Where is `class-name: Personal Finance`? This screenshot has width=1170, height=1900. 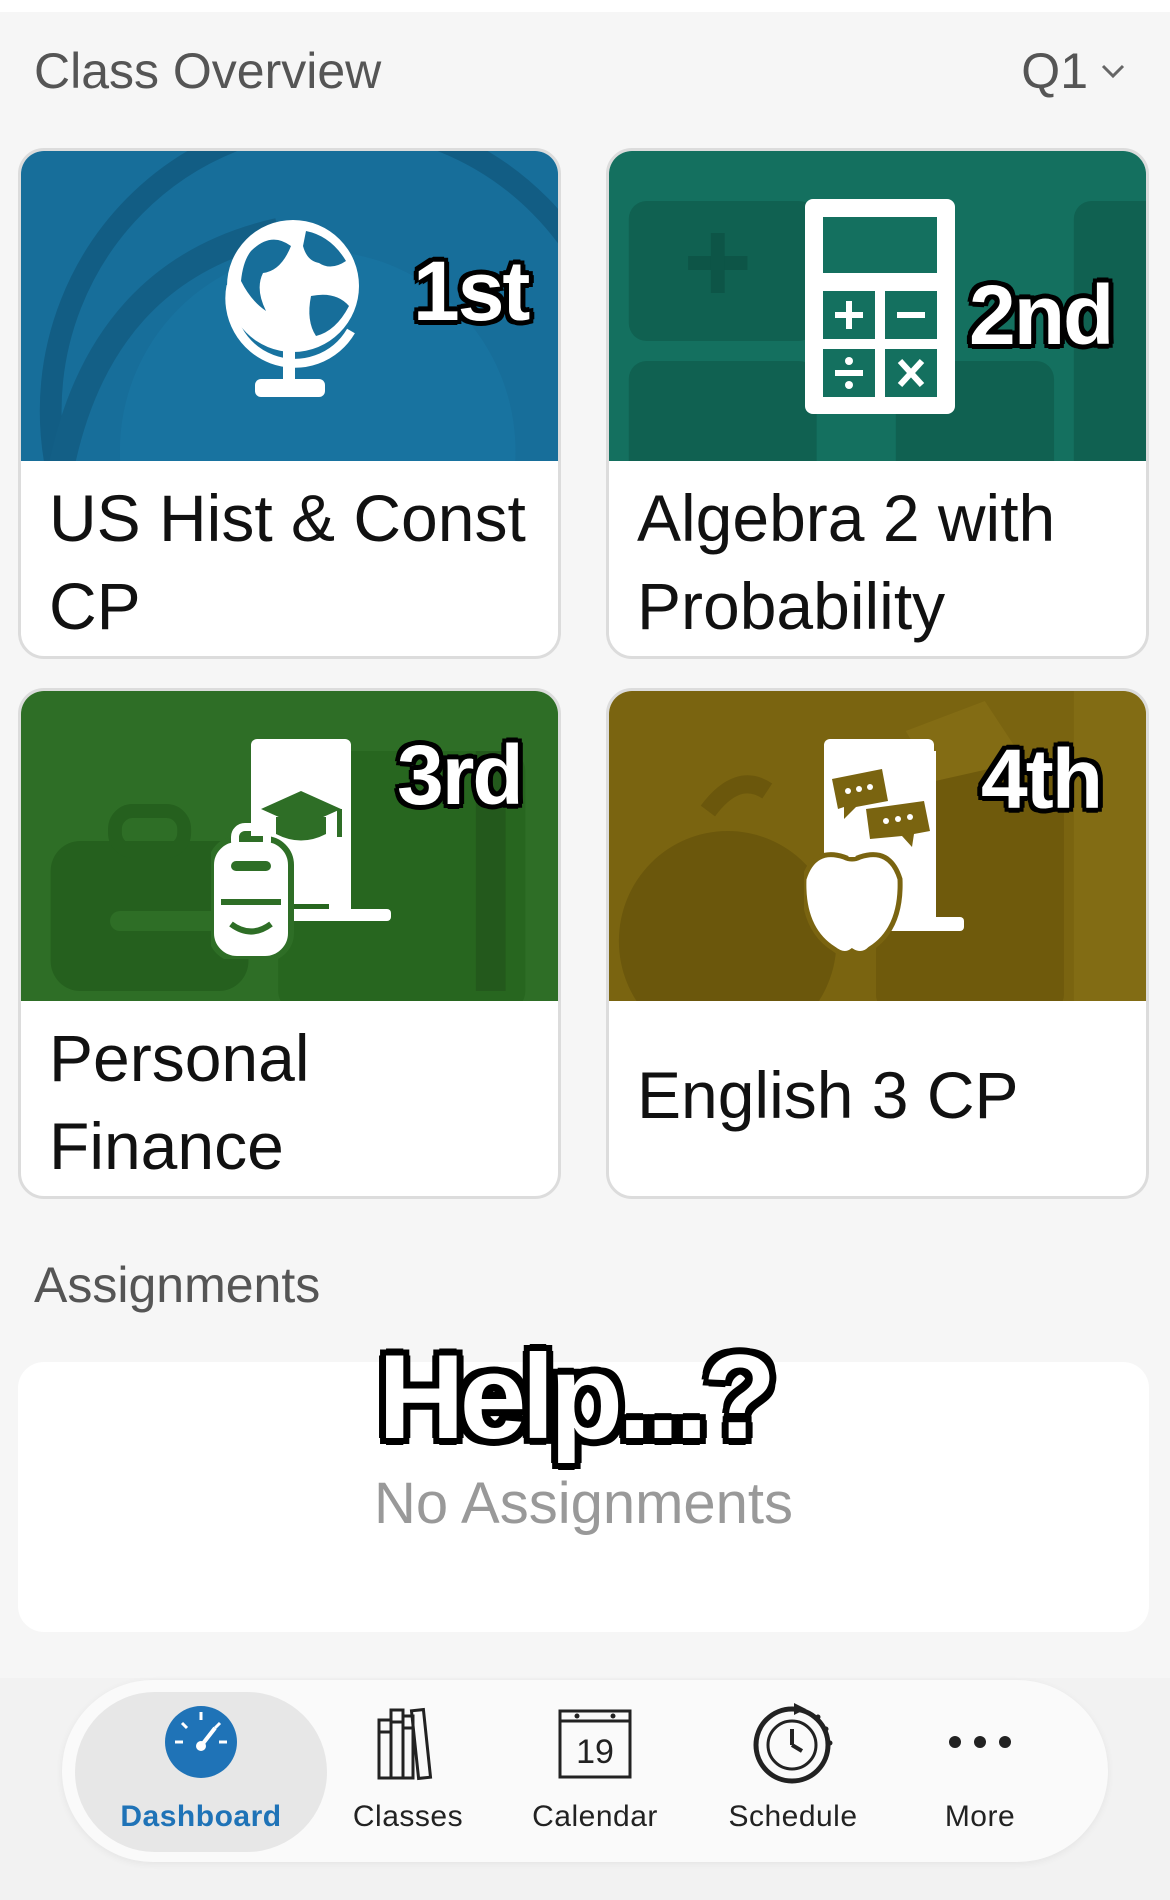
class-name: Personal Finance is located at coordinates (179, 1102).